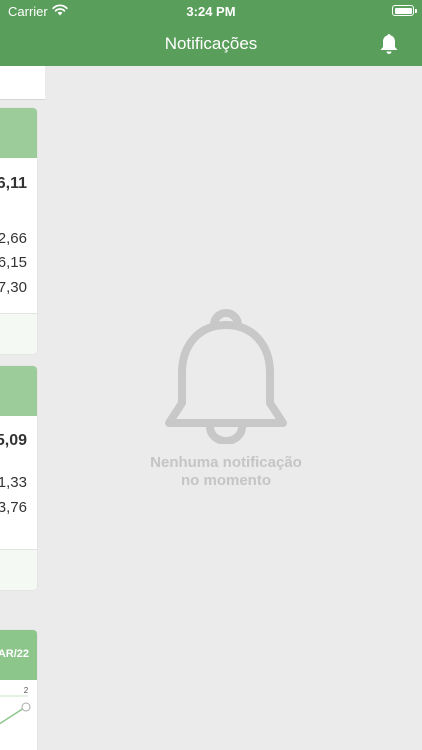 This screenshot has height=750, width=422. I want to click on card-value: 6,15, so click(13, 262).